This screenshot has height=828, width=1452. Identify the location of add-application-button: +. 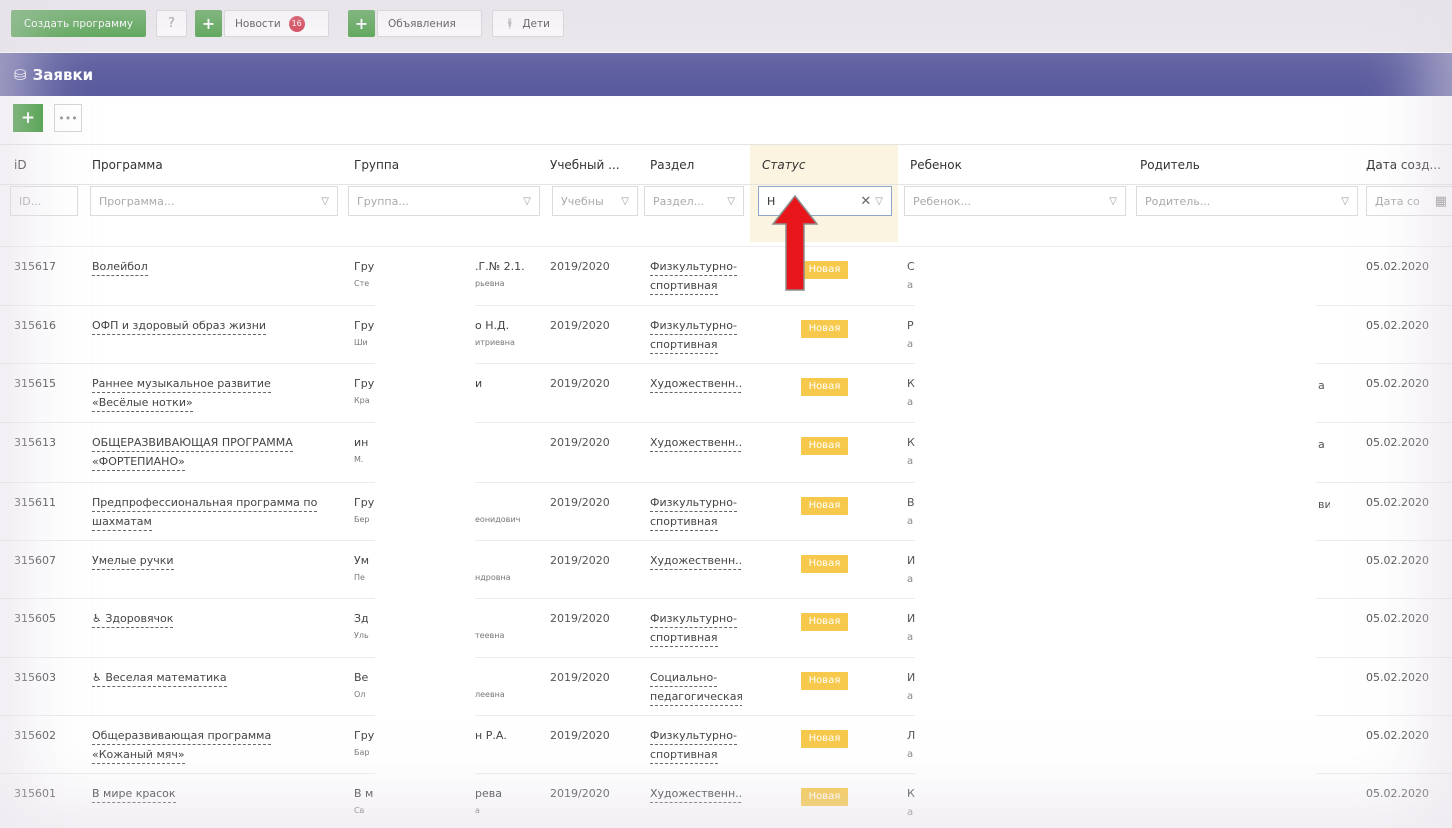
(28, 118).